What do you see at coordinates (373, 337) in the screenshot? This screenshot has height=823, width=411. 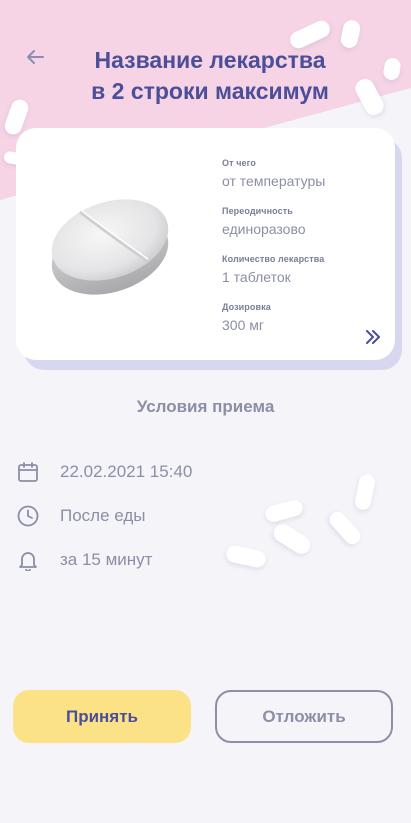 I see `chevrons-right-icon` at bounding box center [373, 337].